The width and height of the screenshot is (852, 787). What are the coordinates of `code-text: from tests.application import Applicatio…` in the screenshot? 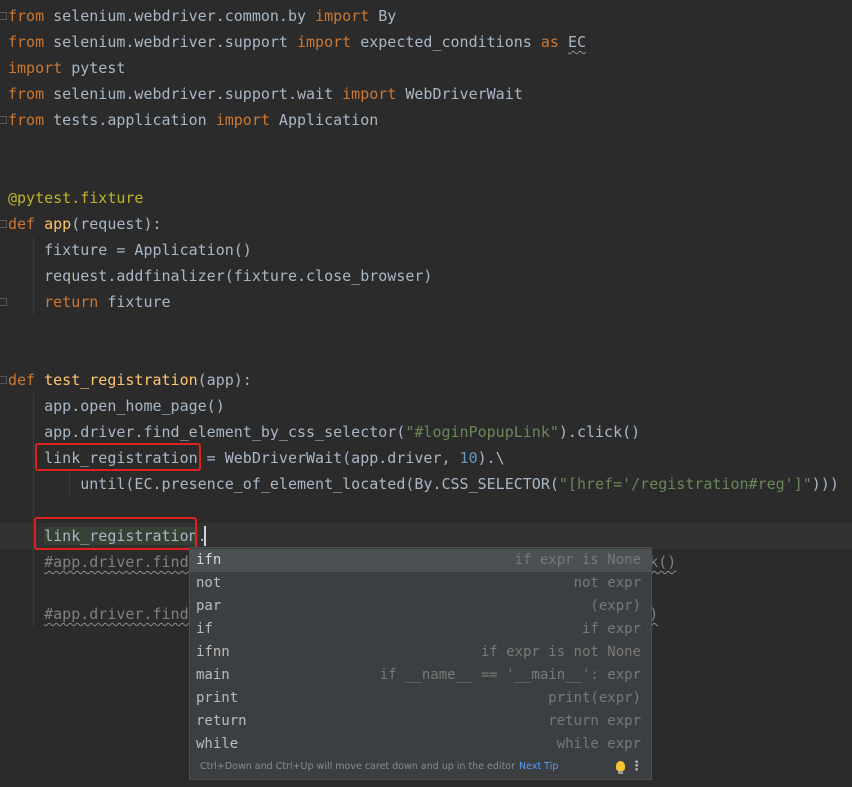 It's located at (193, 120).